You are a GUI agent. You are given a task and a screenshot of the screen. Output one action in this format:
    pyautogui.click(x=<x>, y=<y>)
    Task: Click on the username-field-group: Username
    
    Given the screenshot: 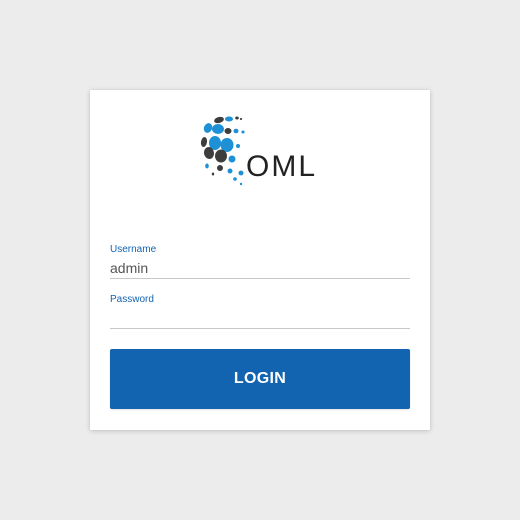 What is the action you would take?
    pyautogui.click(x=260, y=262)
    